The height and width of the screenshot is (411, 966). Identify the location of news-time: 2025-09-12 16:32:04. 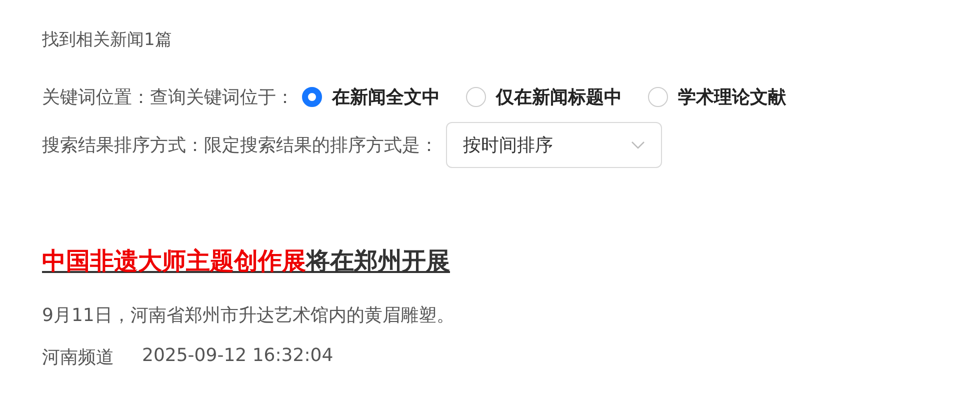
(238, 356).